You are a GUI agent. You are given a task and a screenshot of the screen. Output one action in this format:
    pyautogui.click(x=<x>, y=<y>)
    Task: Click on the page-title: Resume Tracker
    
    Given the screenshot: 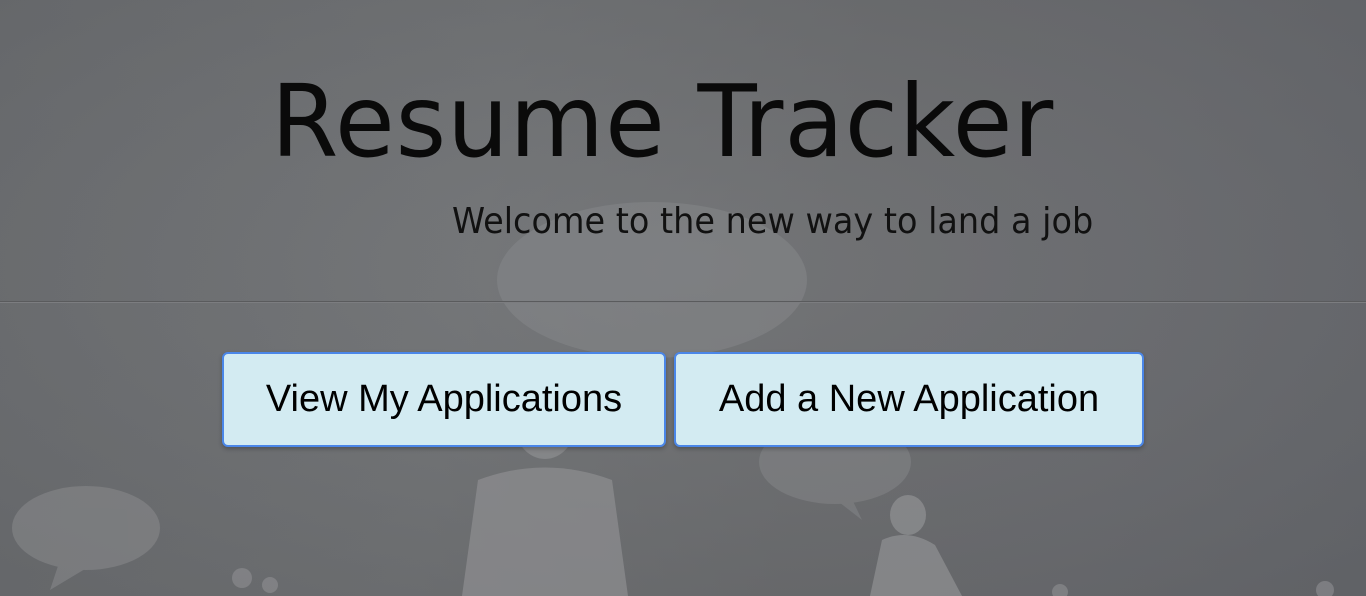 What is the action you would take?
    pyautogui.click(x=663, y=121)
    